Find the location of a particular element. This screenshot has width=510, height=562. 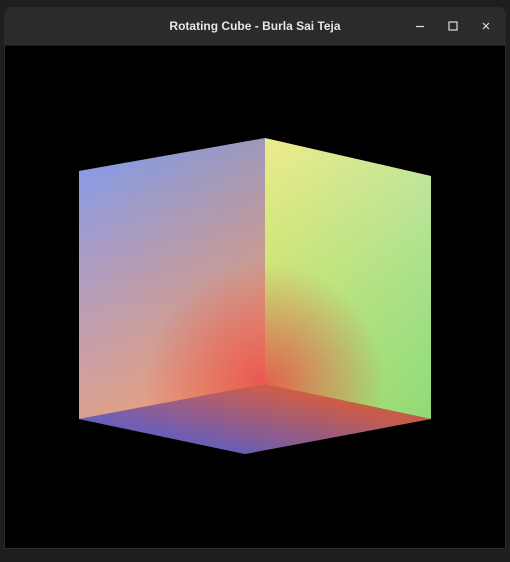

close-icon is located at coordinates (486, 26).